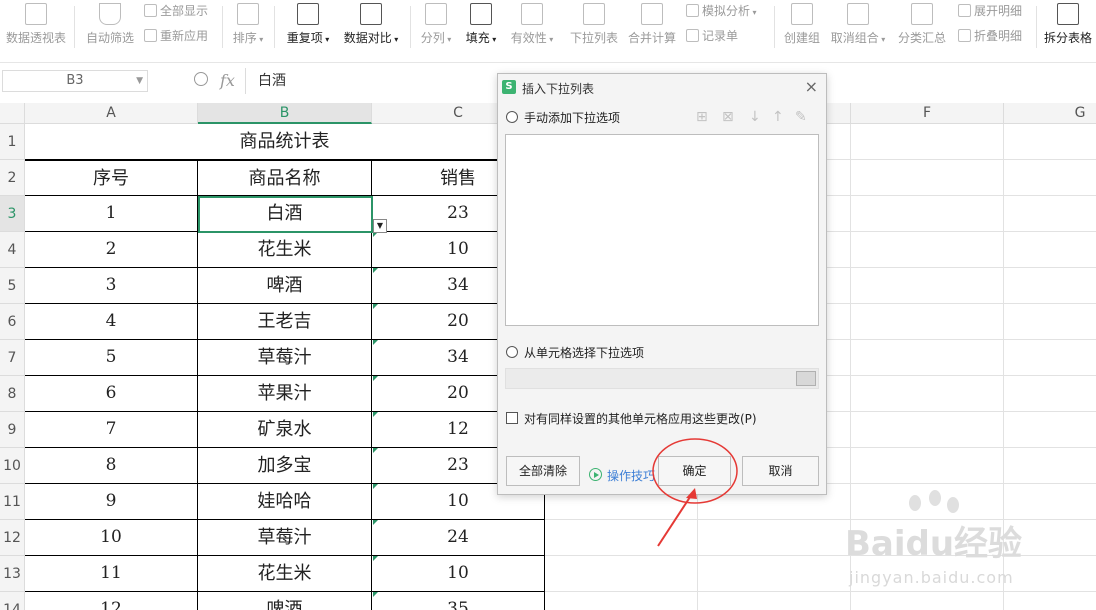  What do you see at coordinates (285, 178) in the screenshot?
I see `header-cell-name: 商品名称` at bounding box center [285, 178].